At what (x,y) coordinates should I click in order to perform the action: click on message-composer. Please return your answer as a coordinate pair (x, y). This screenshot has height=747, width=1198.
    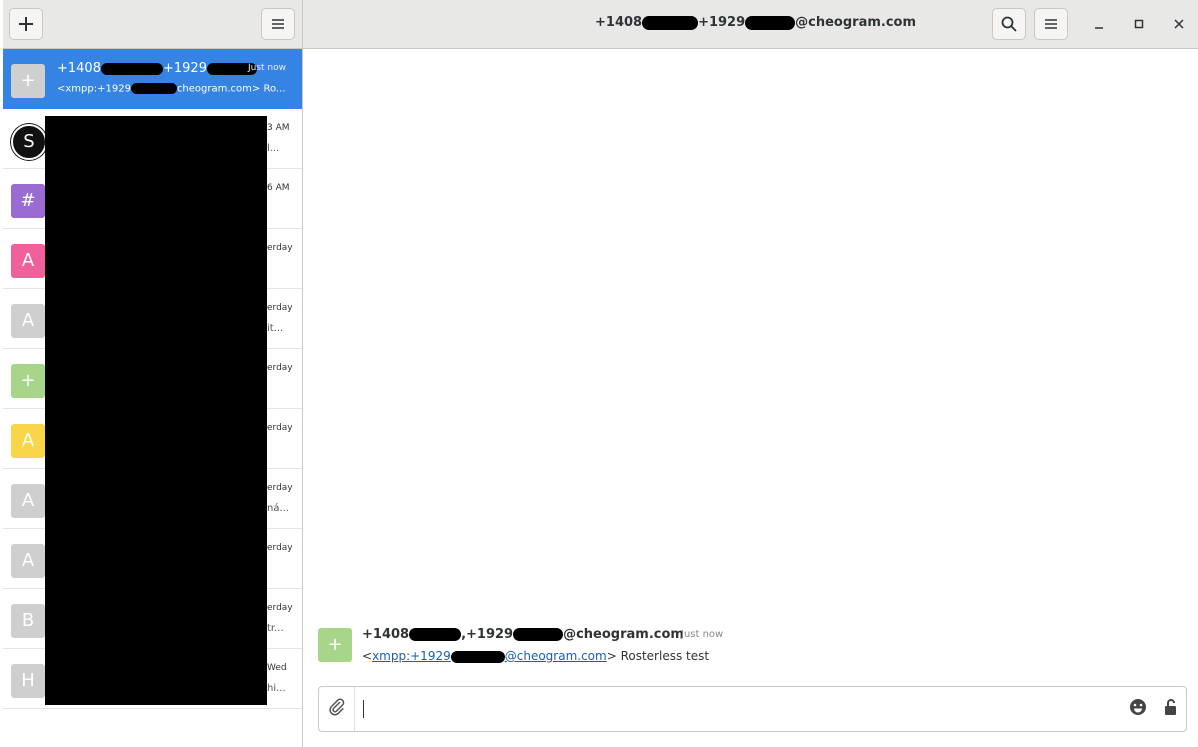
    Looking at the image, I should click on (752, 709).